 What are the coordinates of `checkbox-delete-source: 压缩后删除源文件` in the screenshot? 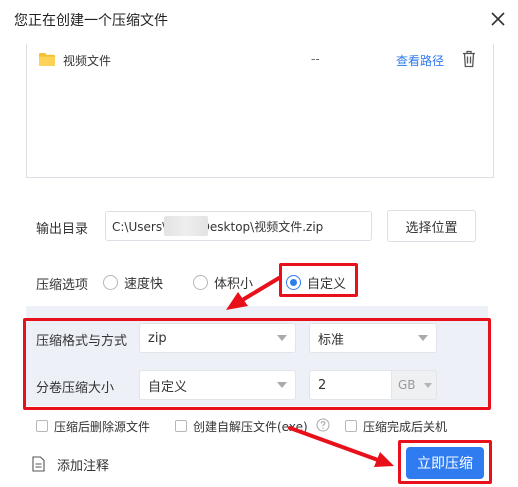 It's located at (93, 426).